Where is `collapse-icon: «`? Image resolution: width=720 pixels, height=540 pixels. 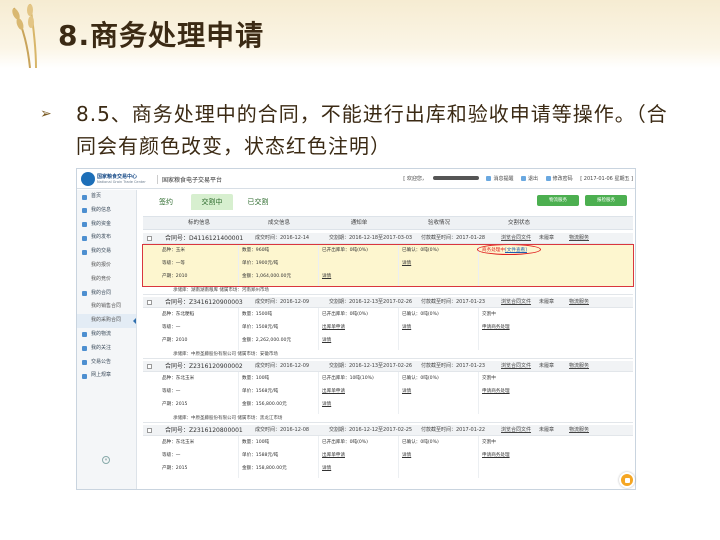
collapse-icon: « is located at coordinates (106, 460).